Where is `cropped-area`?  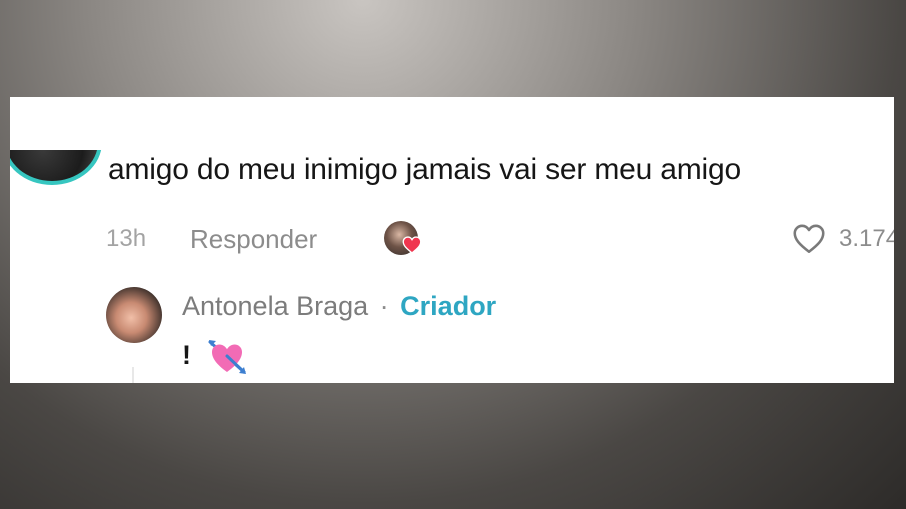 cropped-area is located at coordinates (57, 123).